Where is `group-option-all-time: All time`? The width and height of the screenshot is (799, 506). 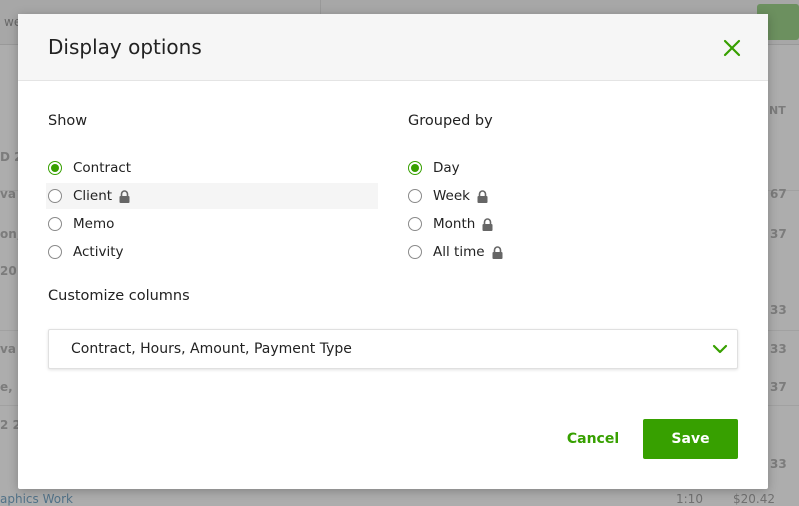 group-option-all-time: All time is located at coordinates (571, 252).